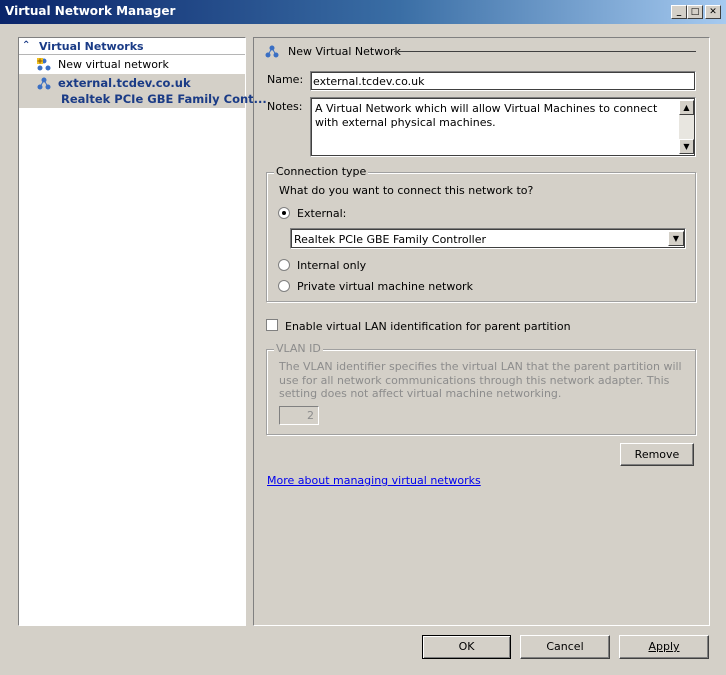  I want to click on remove-button: Remove, so click(657, 454).